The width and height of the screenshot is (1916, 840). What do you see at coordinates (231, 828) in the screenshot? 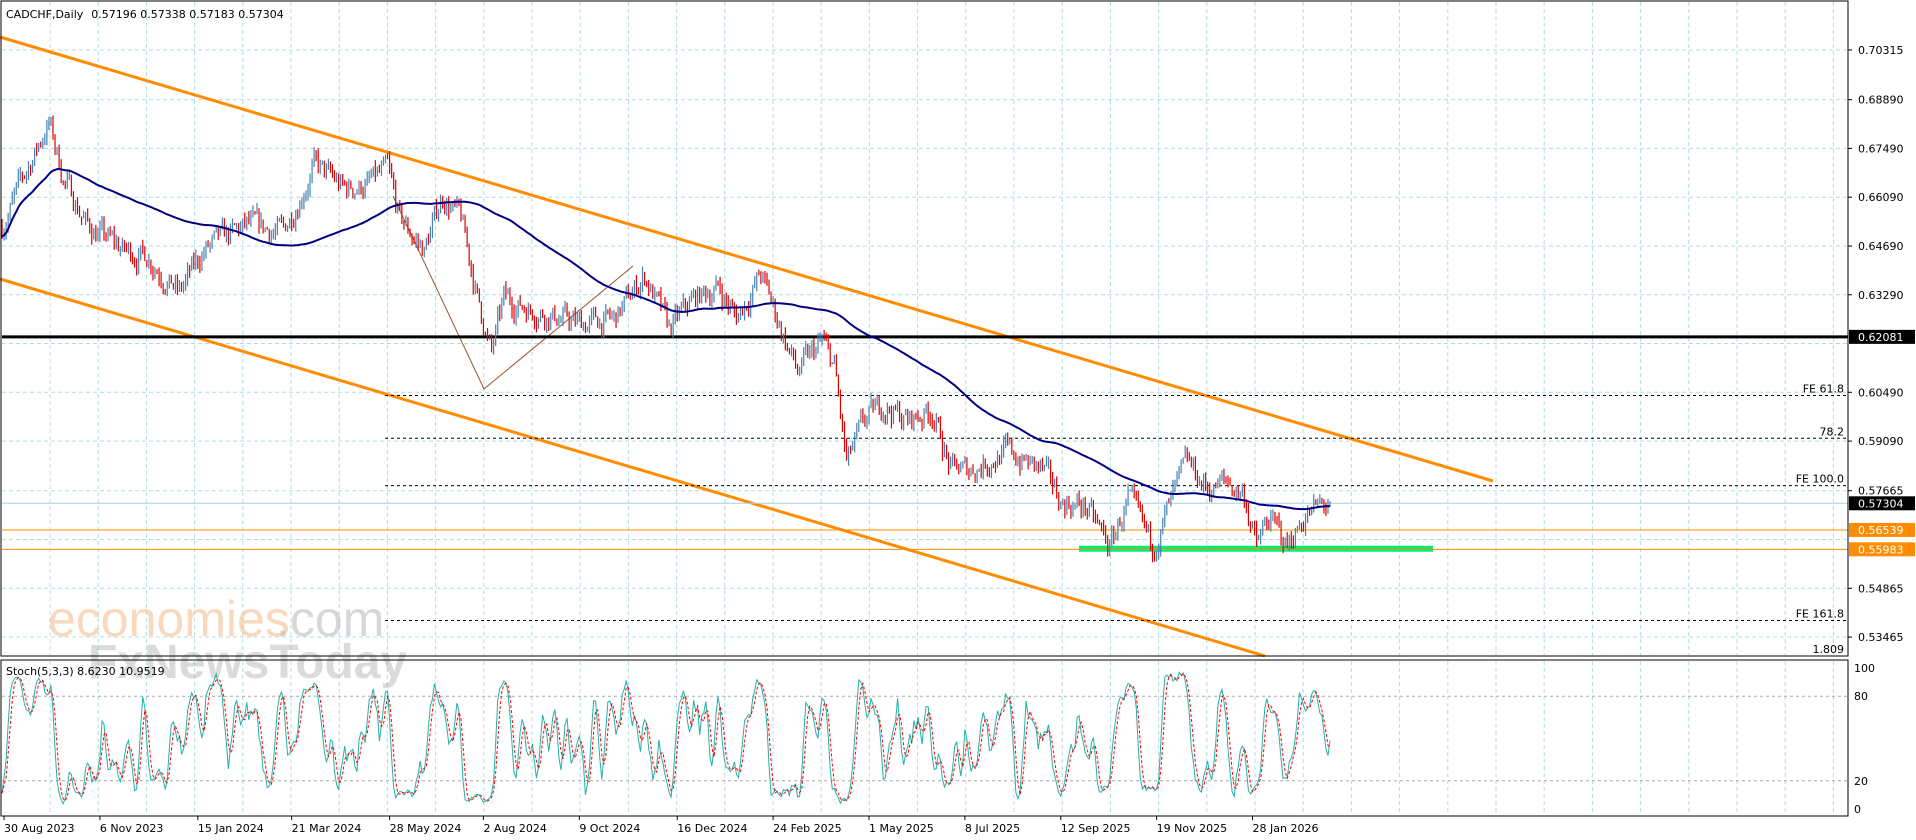
I see `date-tick-label: 15 Jan 2024` at bounding box center [231, 828].